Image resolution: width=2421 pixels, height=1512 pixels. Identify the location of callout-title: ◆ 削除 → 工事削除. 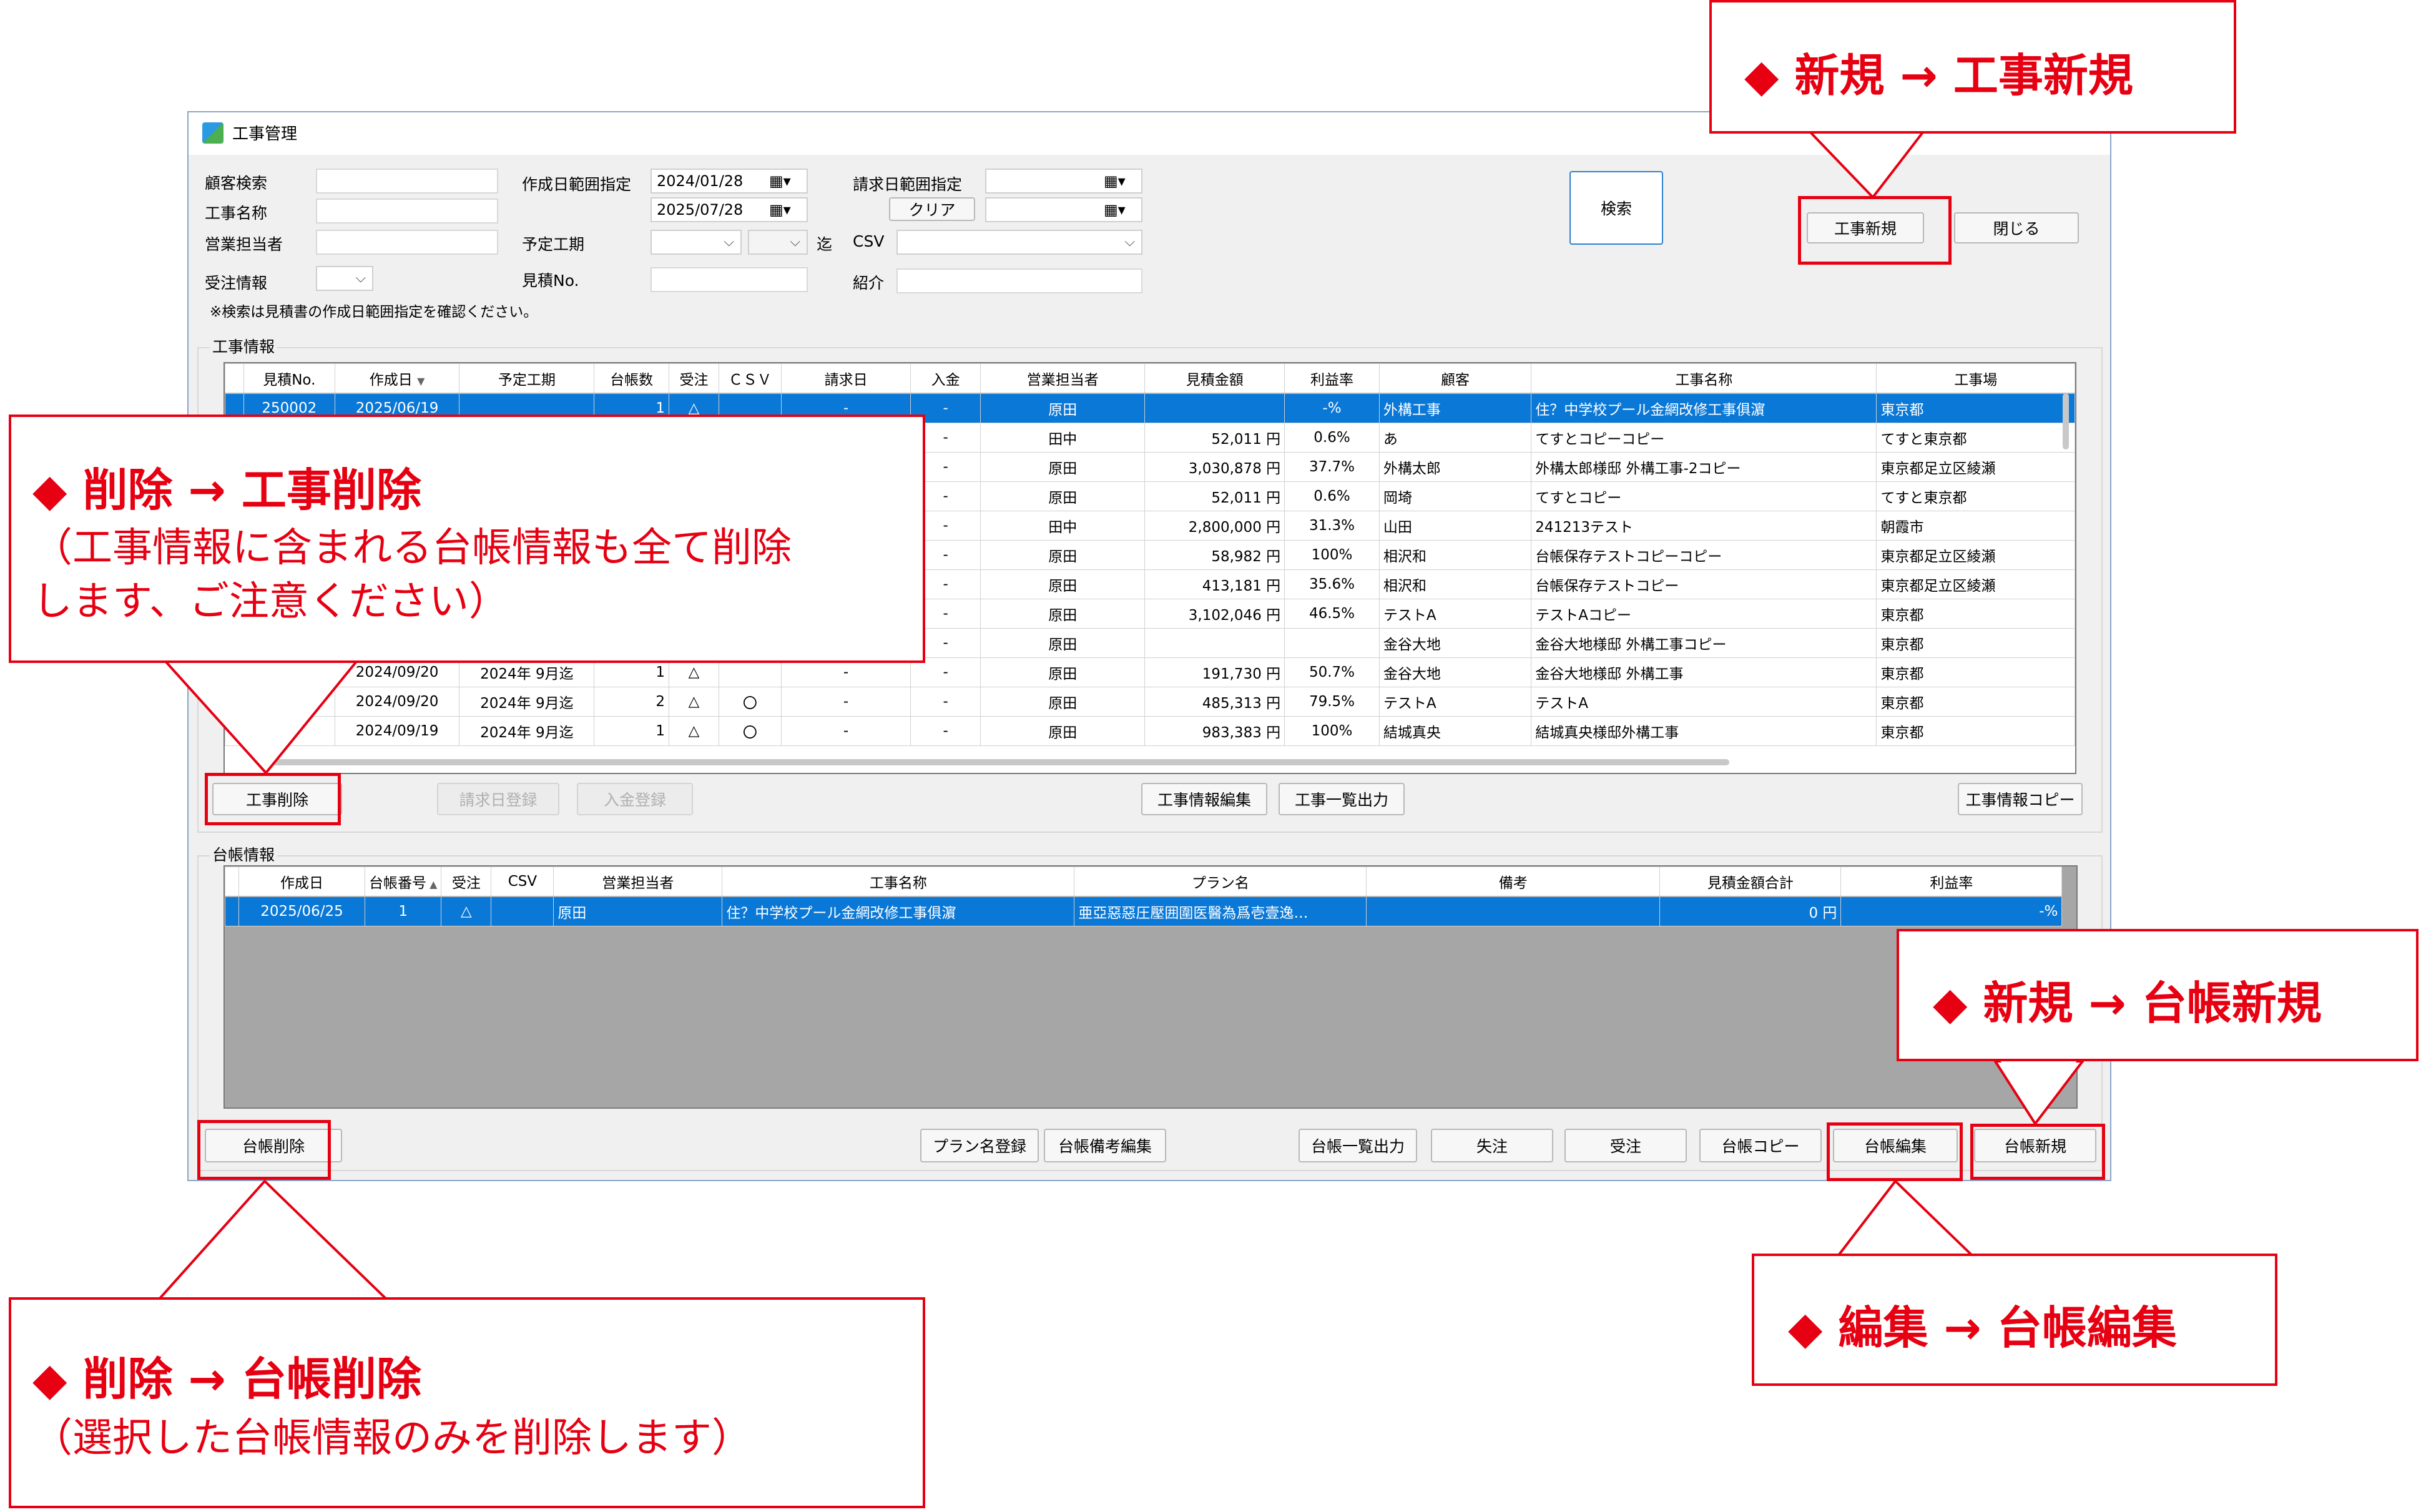
(227, 490).